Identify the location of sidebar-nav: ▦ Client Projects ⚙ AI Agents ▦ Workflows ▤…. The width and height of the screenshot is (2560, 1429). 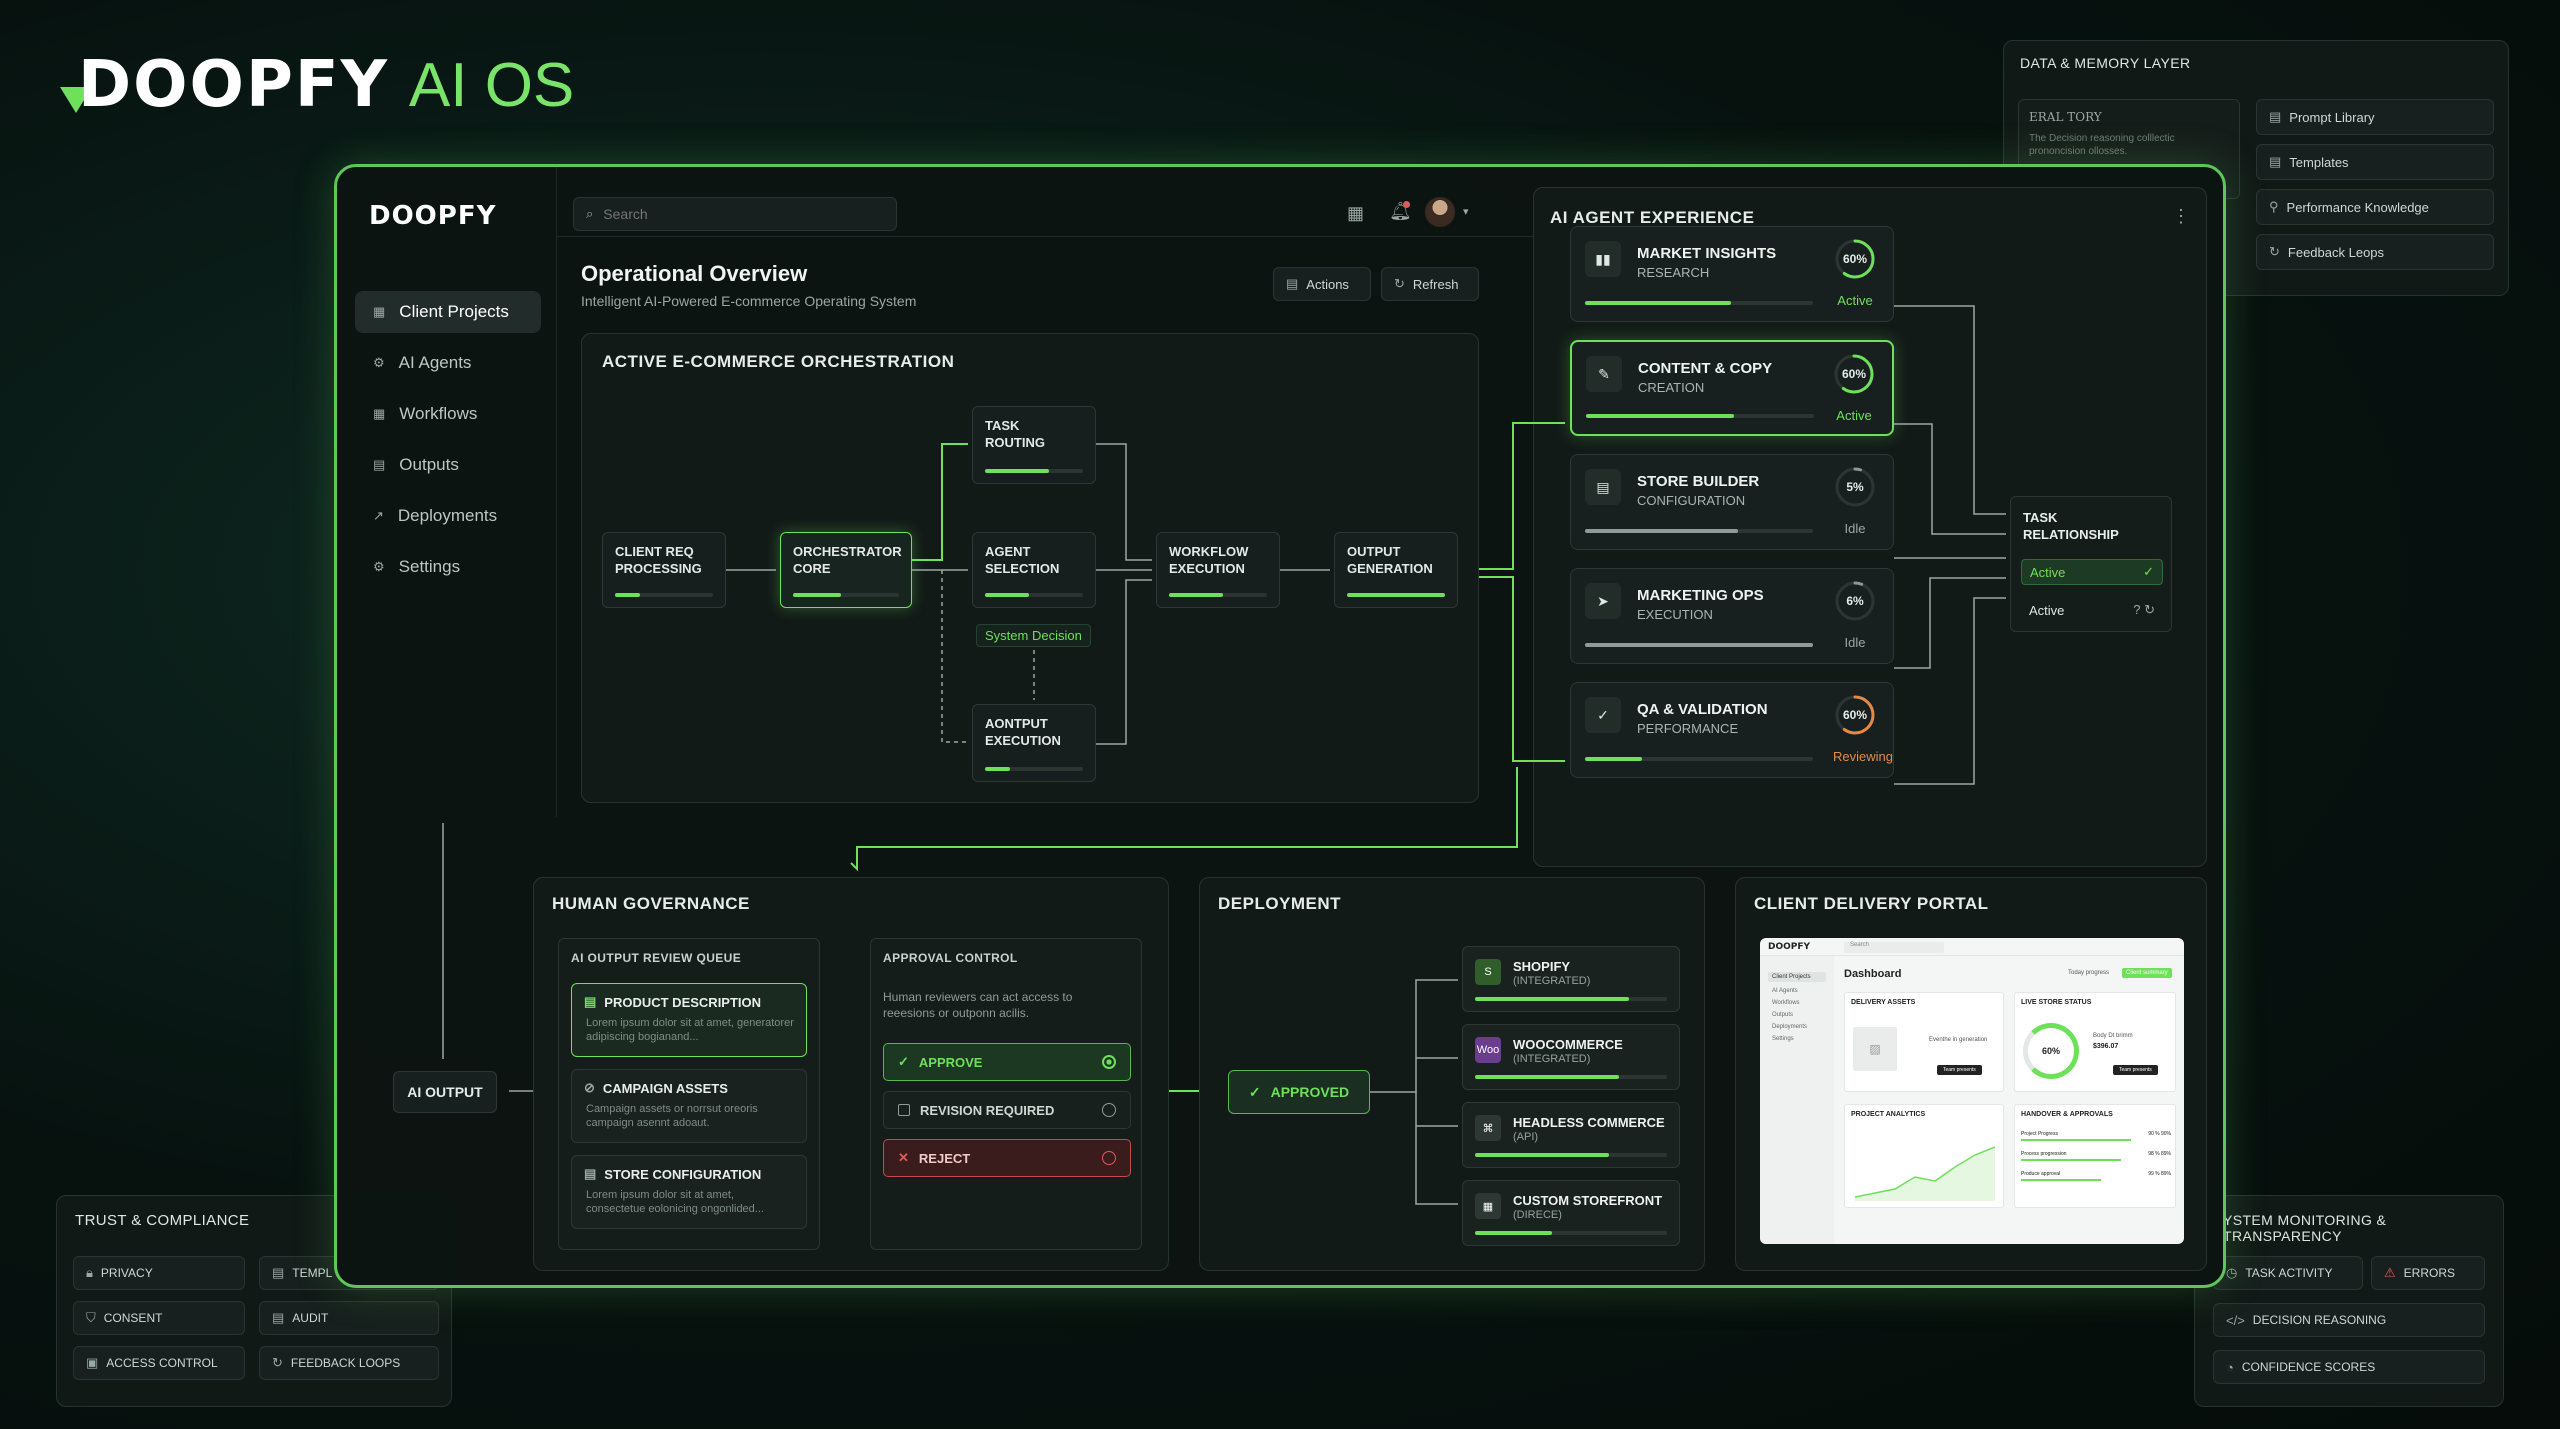
(448, 439).